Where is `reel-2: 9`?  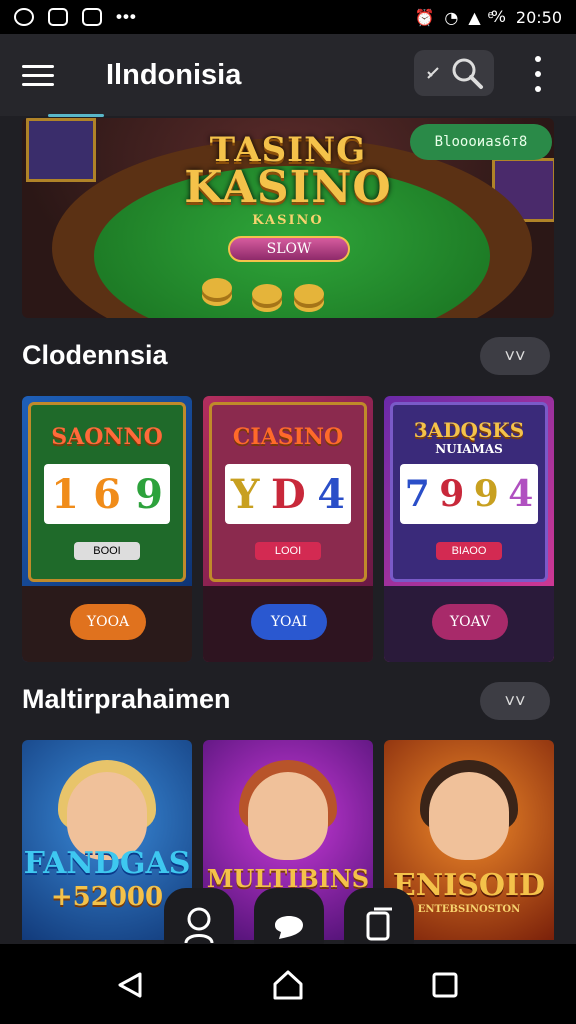
reel-2: 9 is located at coordinates (452, 494).